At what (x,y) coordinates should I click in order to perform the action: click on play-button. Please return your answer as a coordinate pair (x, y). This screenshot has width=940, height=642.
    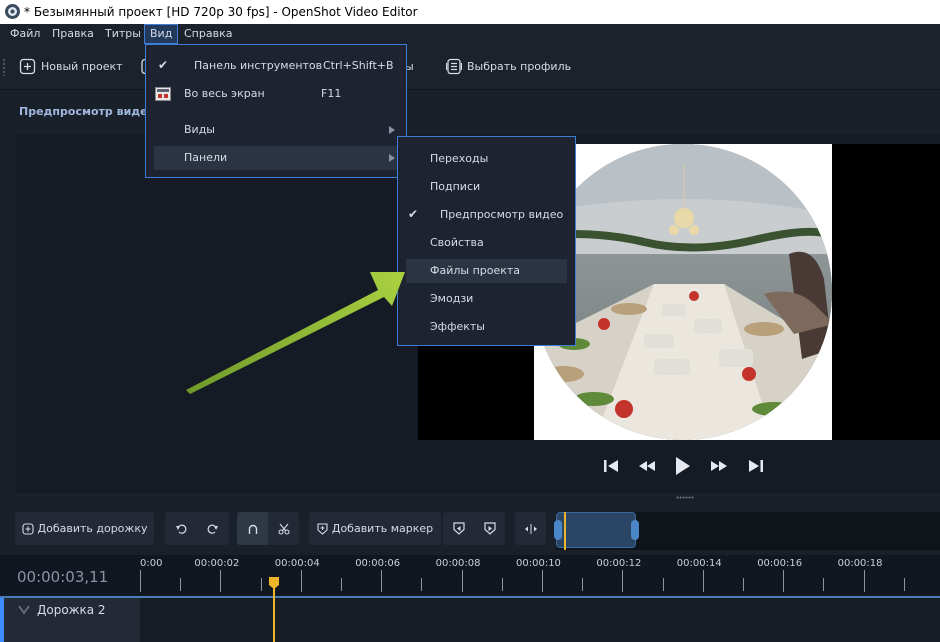
    Looking at the image, I should click on (683, 466).